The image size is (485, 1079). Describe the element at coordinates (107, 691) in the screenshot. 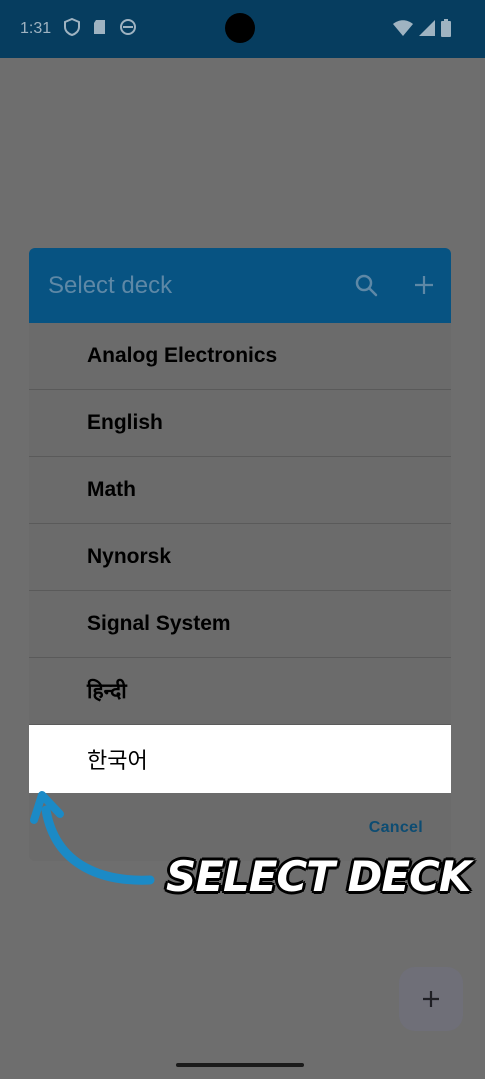

I see `deck-label: हिन्दी` at that location.